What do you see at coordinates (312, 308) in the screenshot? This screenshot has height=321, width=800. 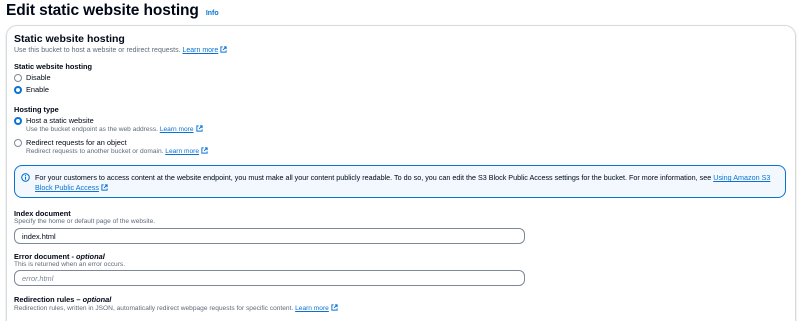 I see `redirection-rules-learn-more-link: Learn more` at bounding box center [312, 308].